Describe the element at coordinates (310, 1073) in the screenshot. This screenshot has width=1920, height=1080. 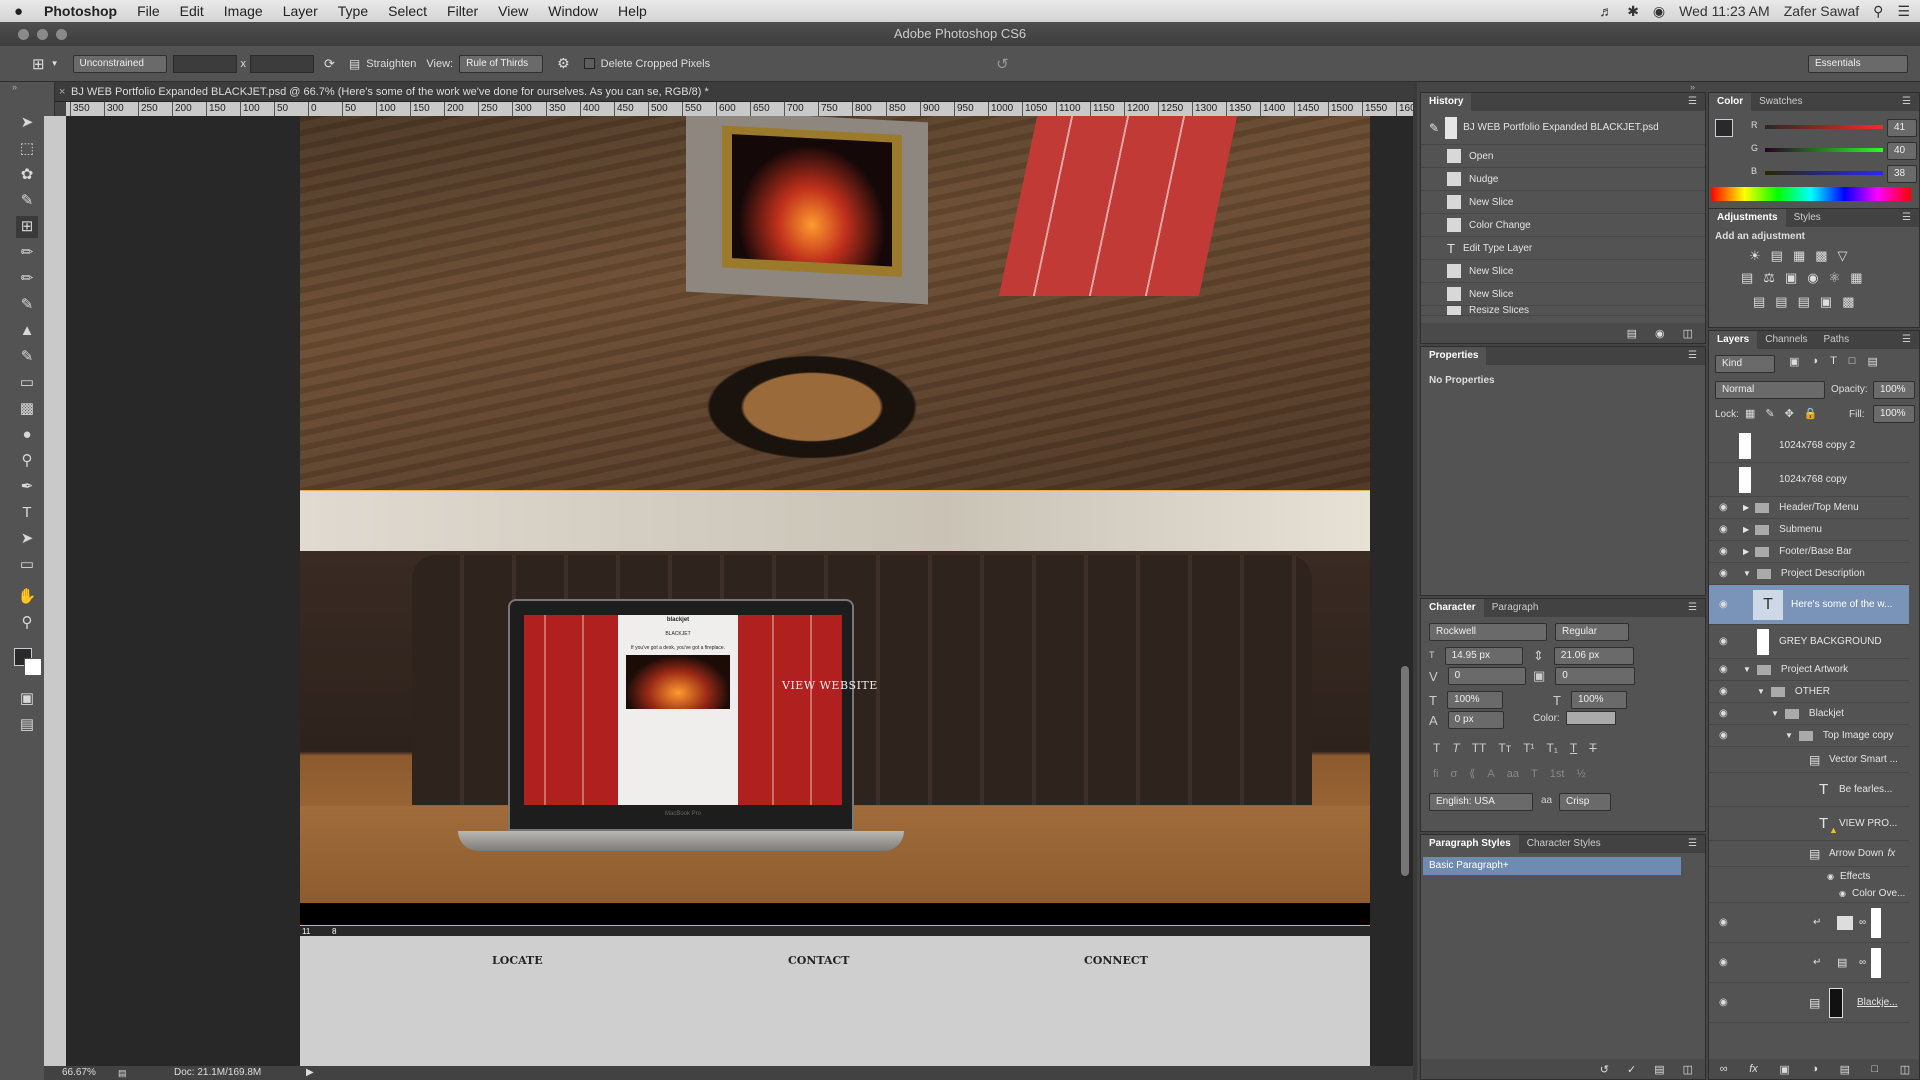
I see `status-menu-arrow-icon: ▶` at that location.